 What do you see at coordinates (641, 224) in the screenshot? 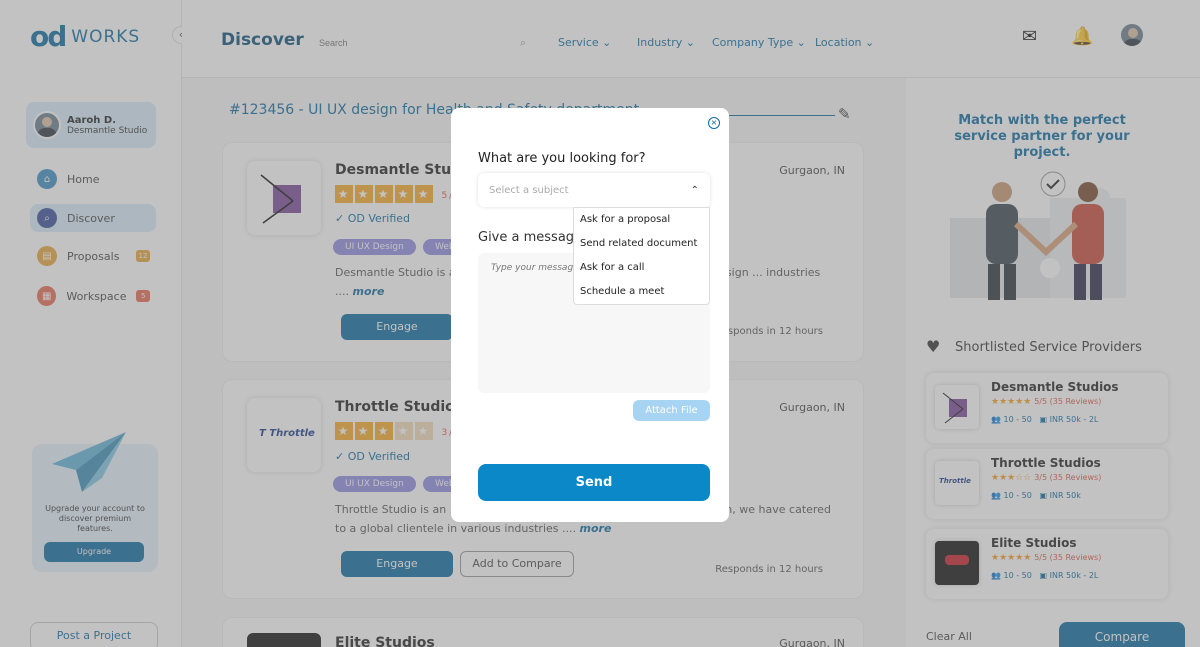
I see `option-ask-proposal: Ask for a proposal` at bounding box center [641, 224].